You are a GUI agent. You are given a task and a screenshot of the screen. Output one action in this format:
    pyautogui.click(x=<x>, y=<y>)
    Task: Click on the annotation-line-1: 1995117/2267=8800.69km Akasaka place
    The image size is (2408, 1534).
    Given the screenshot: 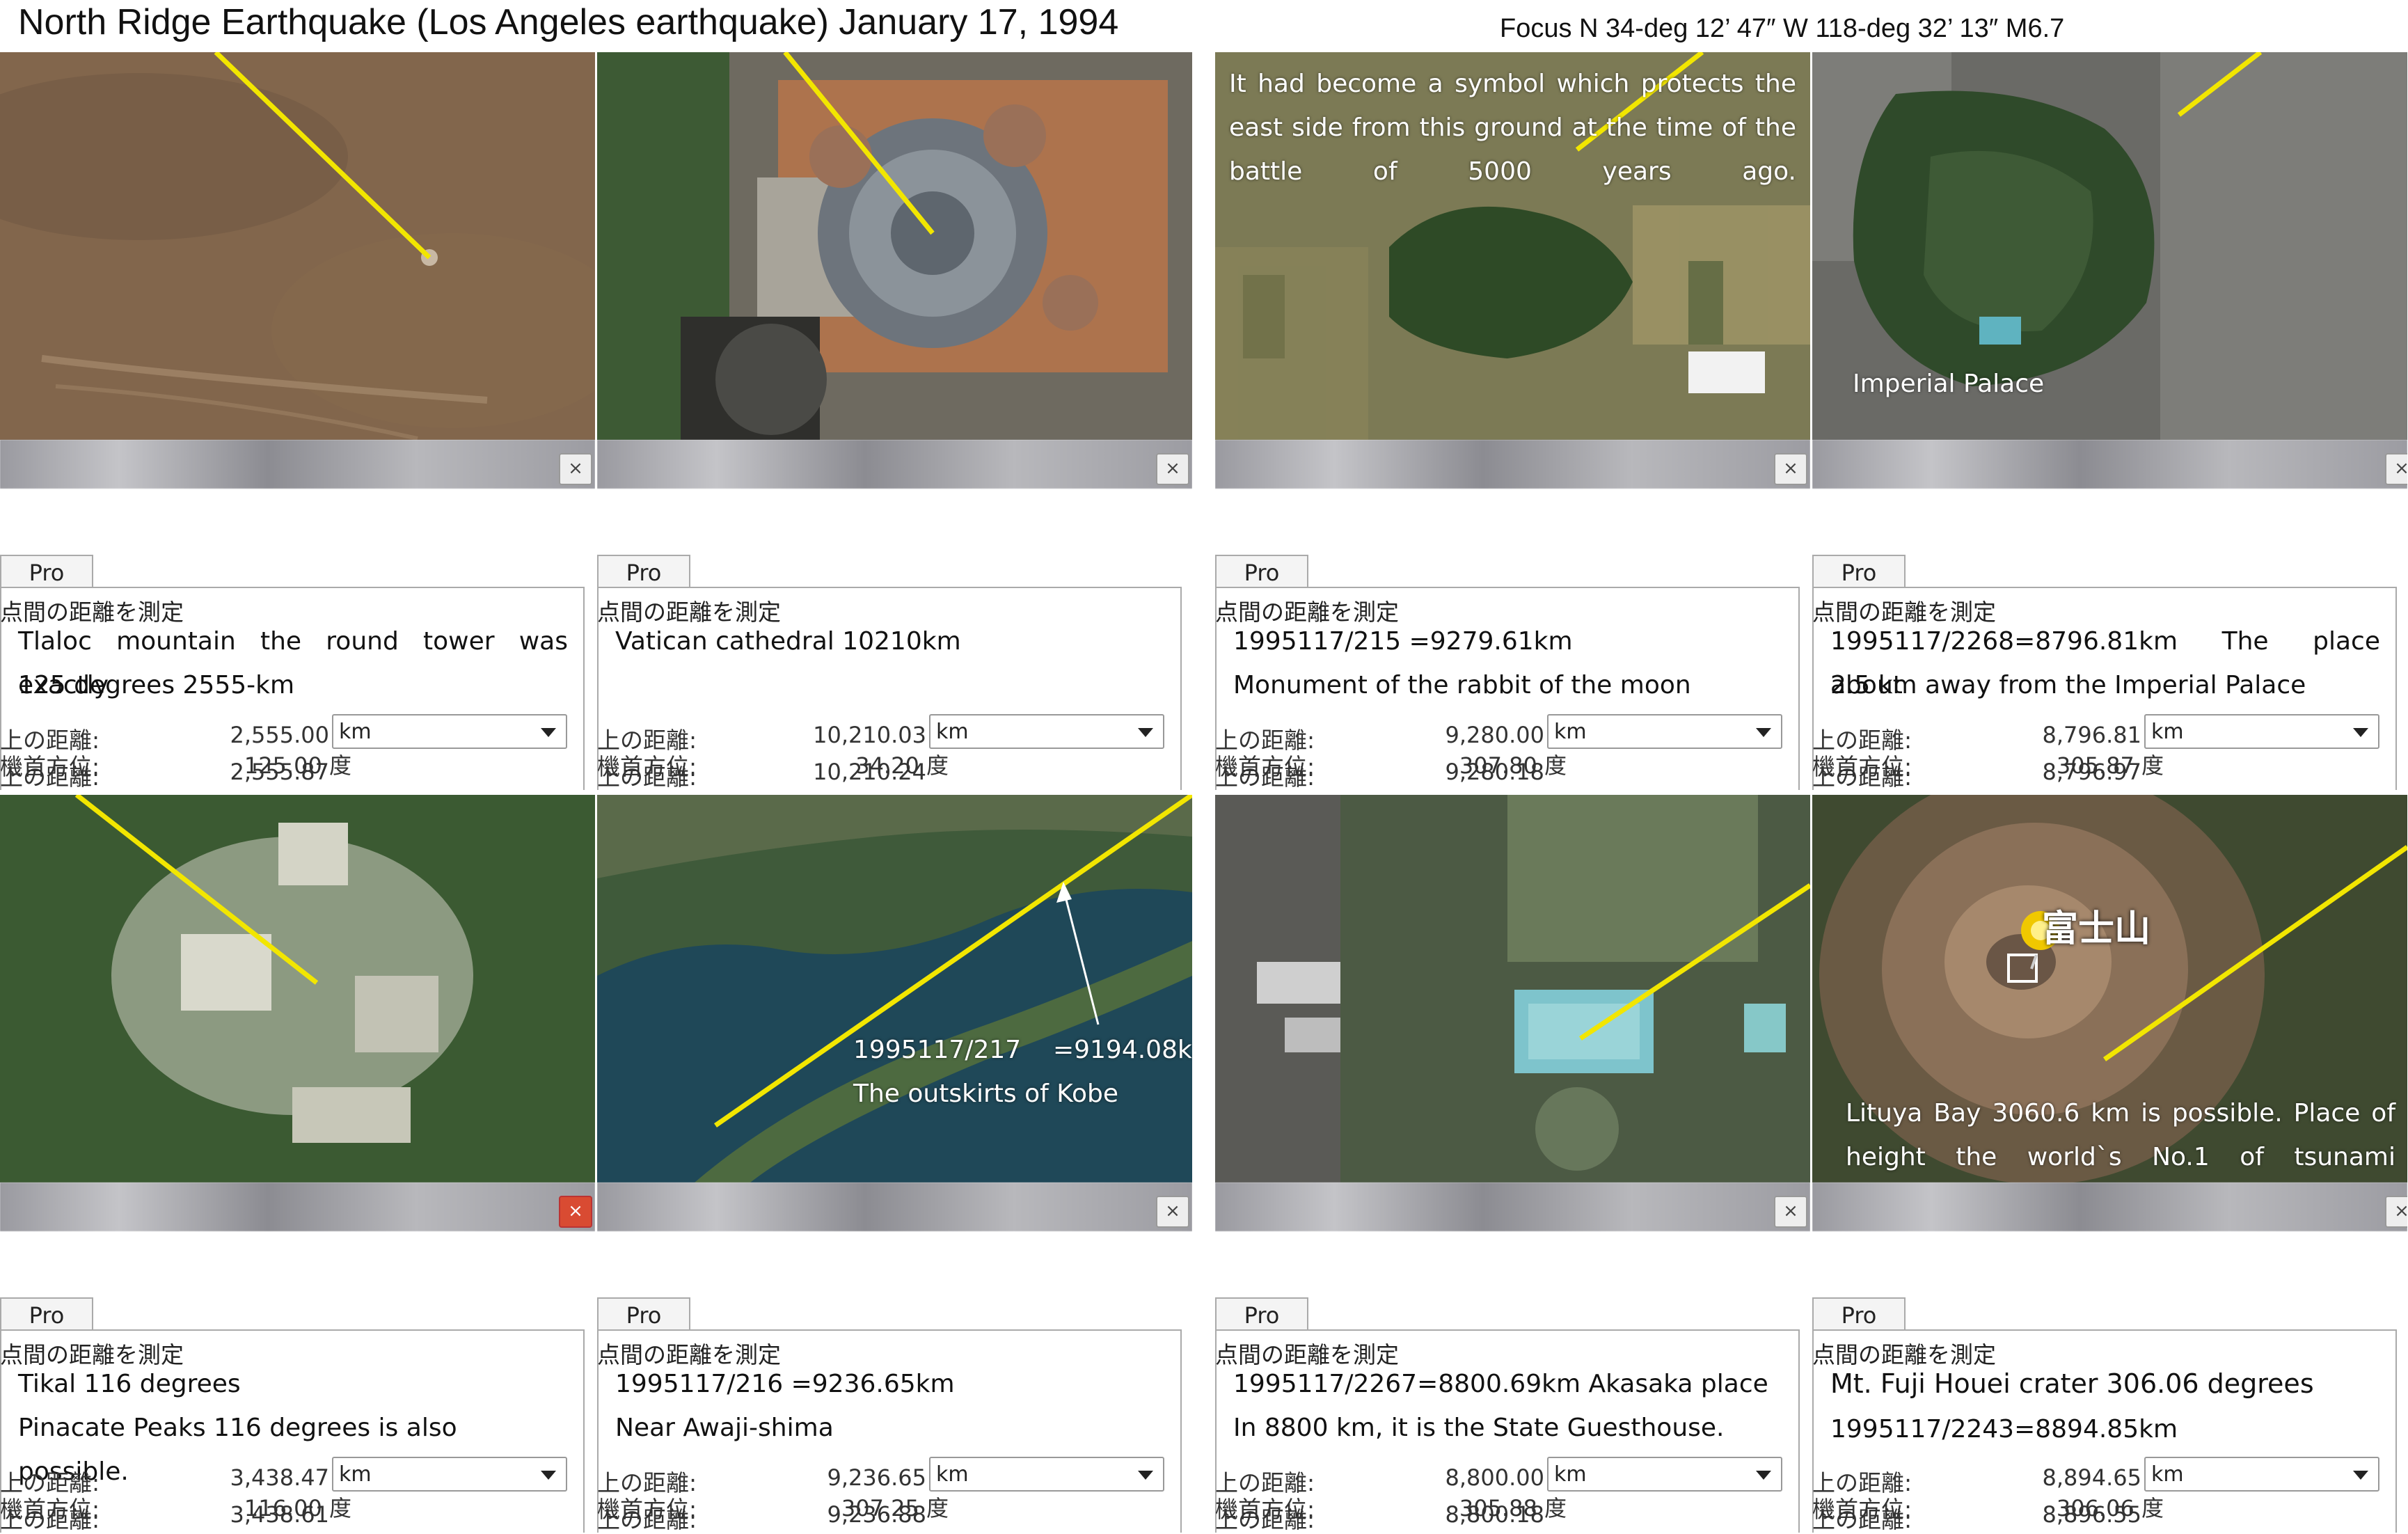 What is the action you would take?
    pyautogui.click(x=1500, y=1384)
    